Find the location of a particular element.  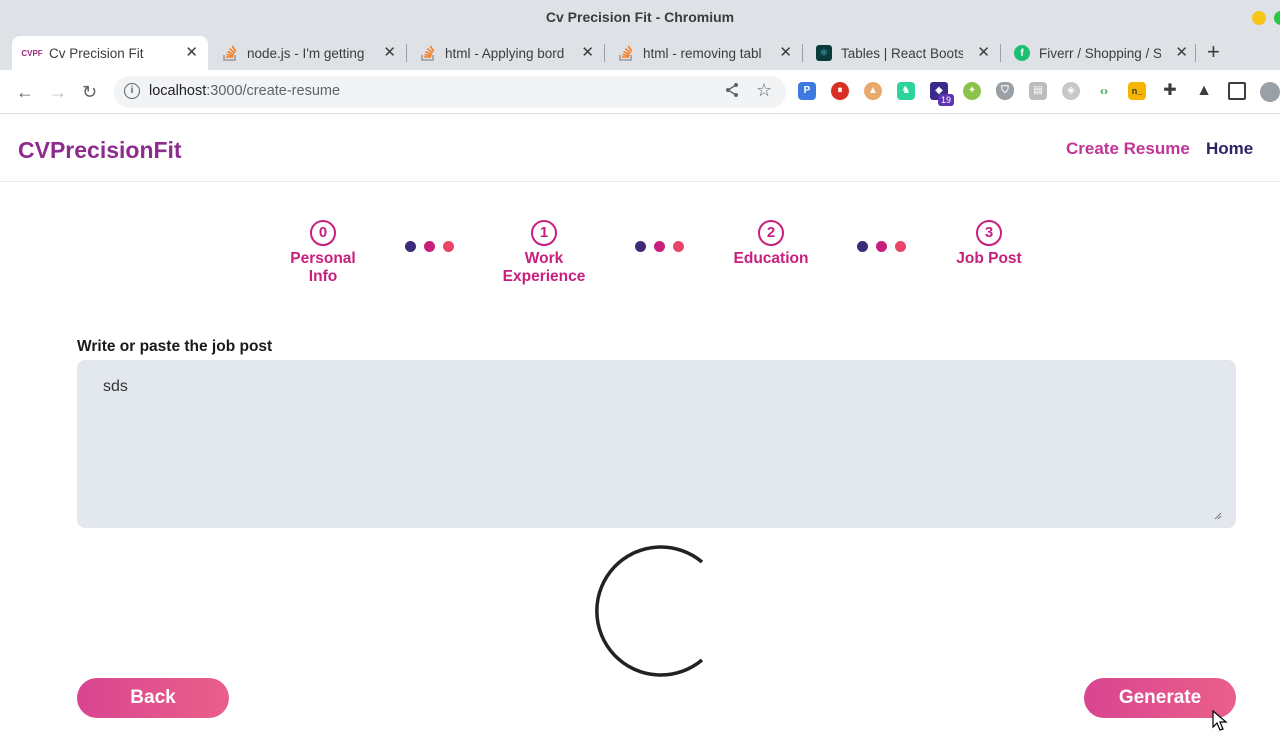

step-label: Work Experience is located at coordinates (544, 267).